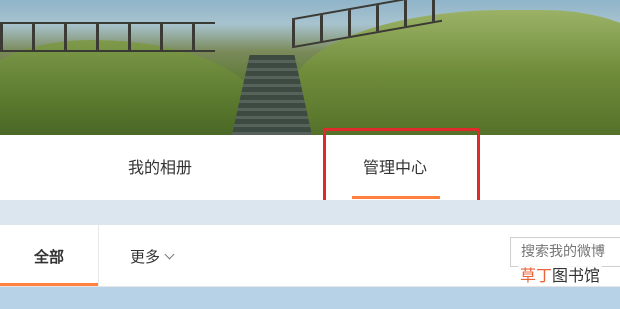 The image size is (620, 309). Describe the element at coordinates (98, 256) in the screenshot. I see `filter-divider` at that location.